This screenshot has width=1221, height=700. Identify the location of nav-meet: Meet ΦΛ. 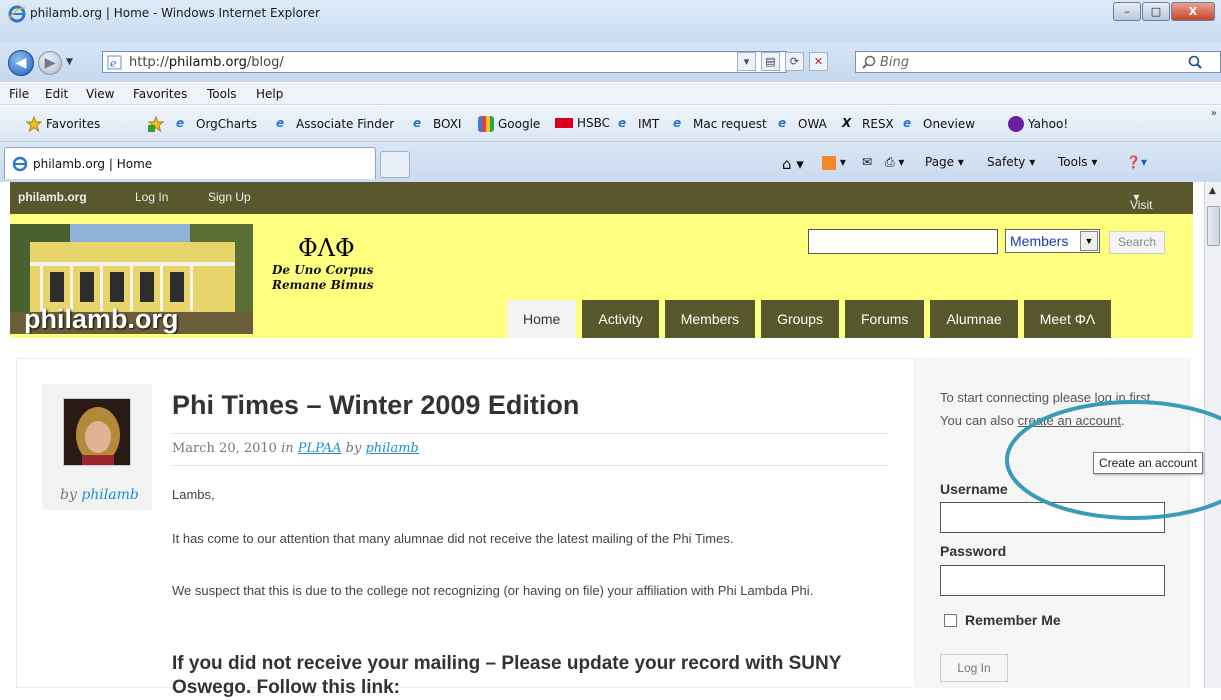
(1067, 319).